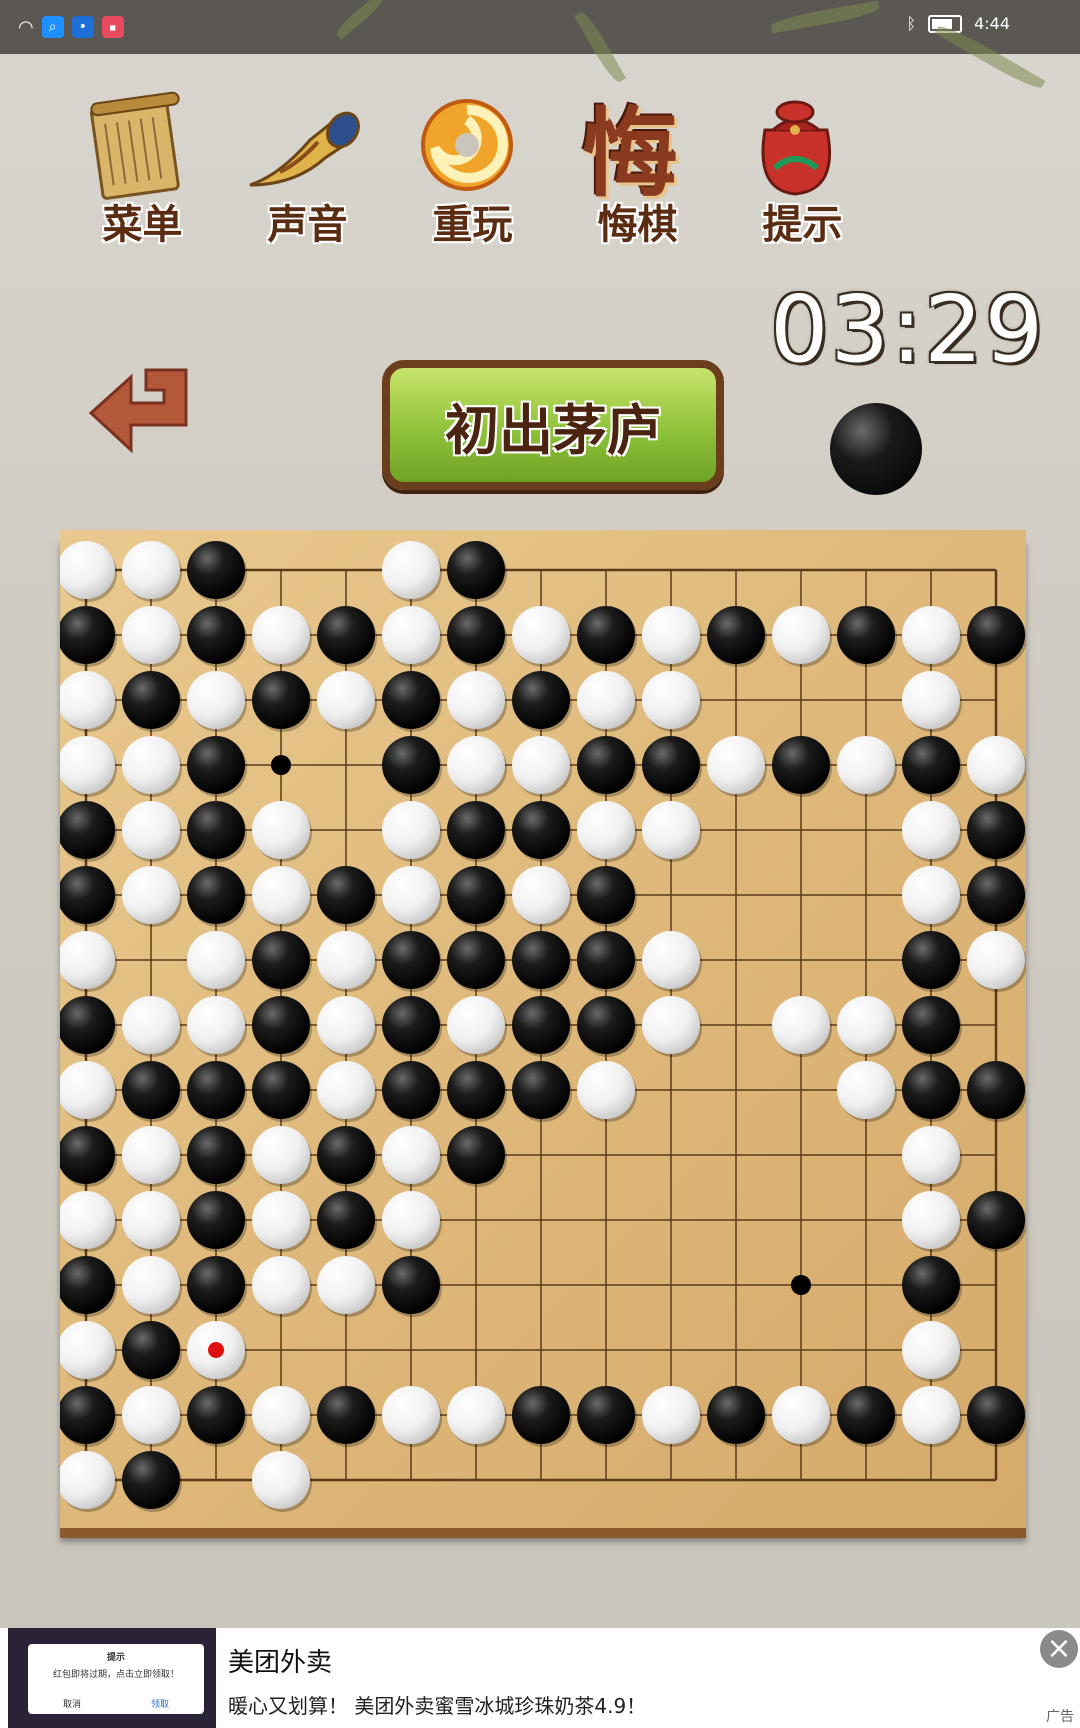 The image size is (1080, 1728). I want to click on menu-button: 菜单, so click(142, 165).